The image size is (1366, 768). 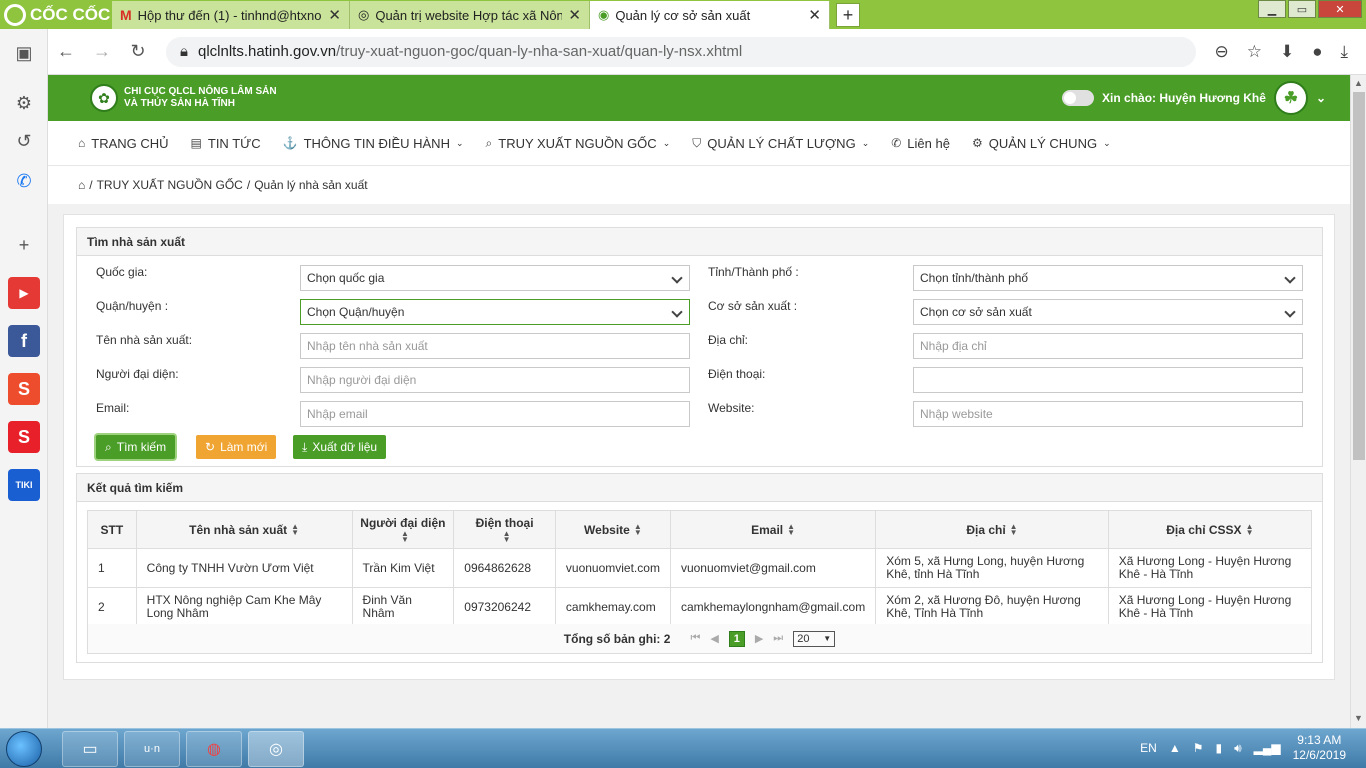 What do you see at coordinates (152, 749) in the screenshot?
I see `unikey-icon: u·n` at bounding box center [152, 749].